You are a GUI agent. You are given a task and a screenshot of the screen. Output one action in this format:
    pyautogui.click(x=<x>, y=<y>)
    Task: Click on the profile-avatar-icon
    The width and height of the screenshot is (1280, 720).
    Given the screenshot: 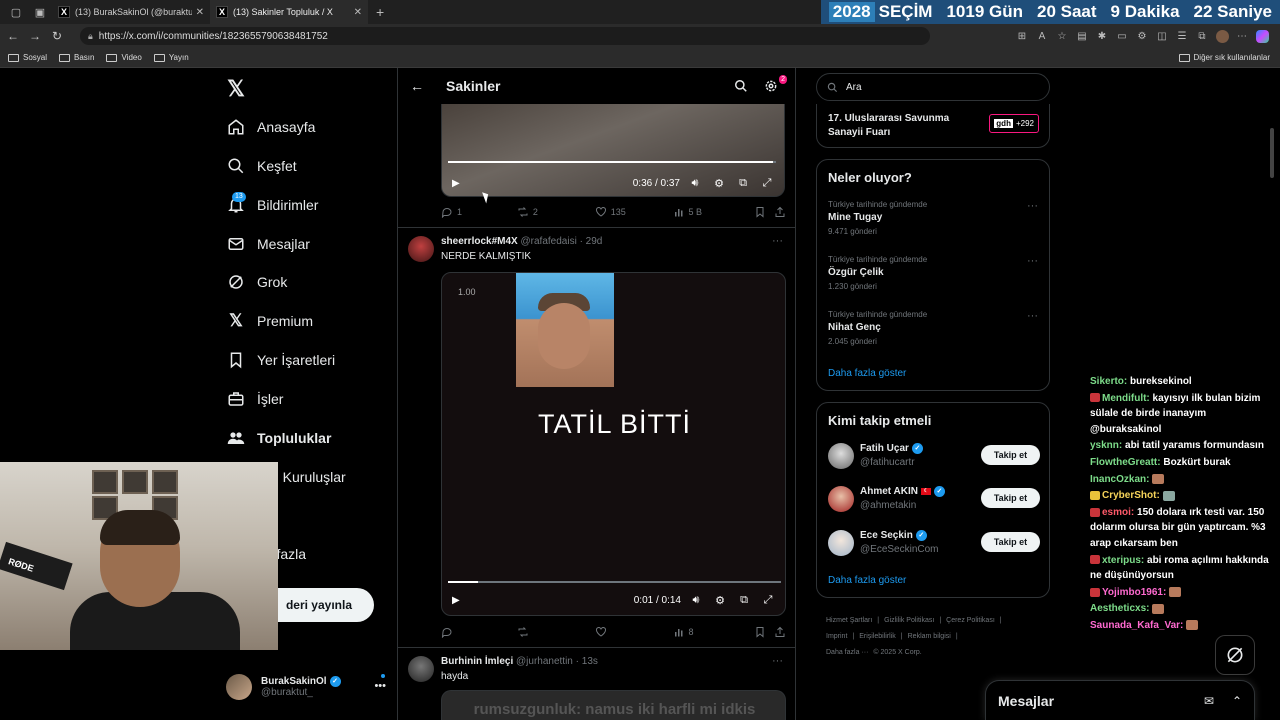 What is the action you would take?
    pyautogui.click(x=1222, y=36)
    